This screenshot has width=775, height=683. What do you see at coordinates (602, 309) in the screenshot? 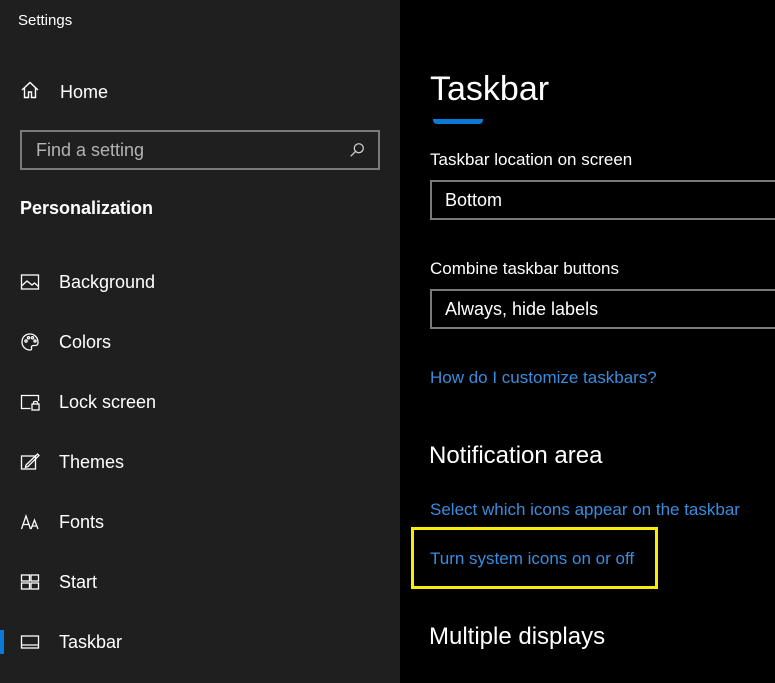
I see `combine-buttons-dropdown: Always, hide labels` at bounding box center [602, 309].